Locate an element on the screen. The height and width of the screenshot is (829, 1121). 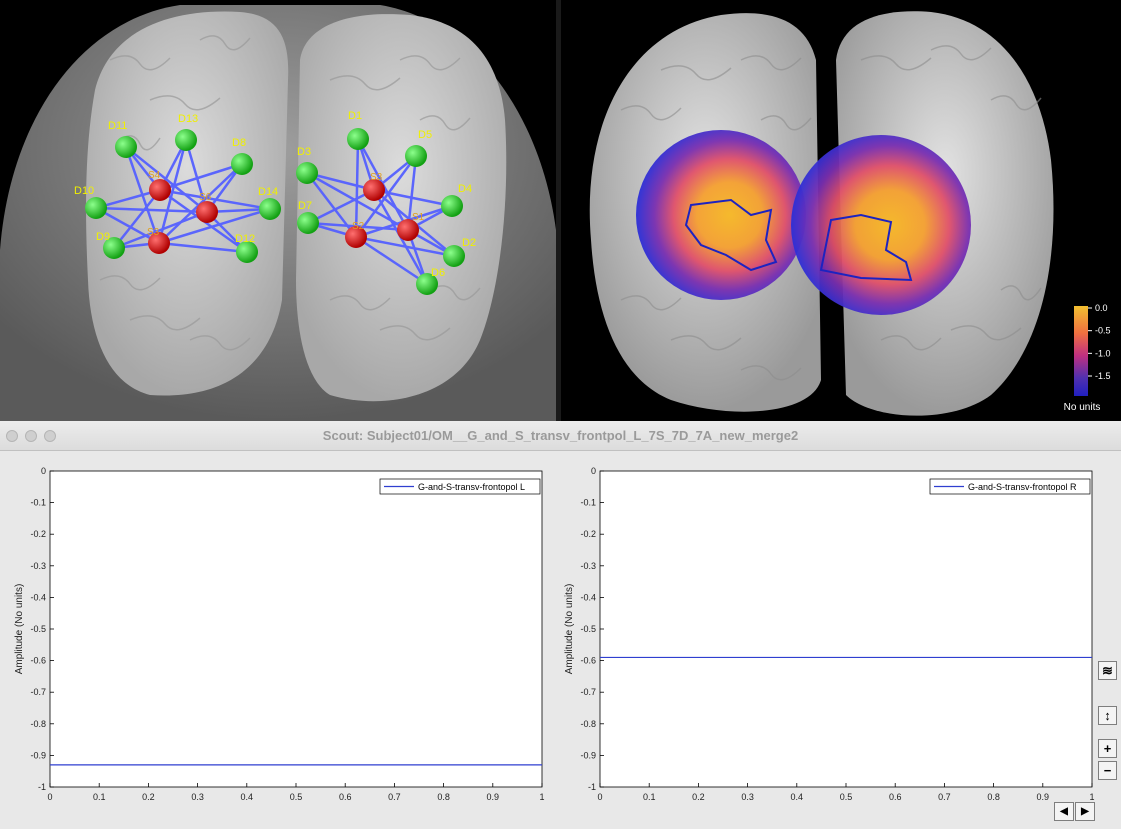
activation-blob-left is located at coordinates (721, 215).